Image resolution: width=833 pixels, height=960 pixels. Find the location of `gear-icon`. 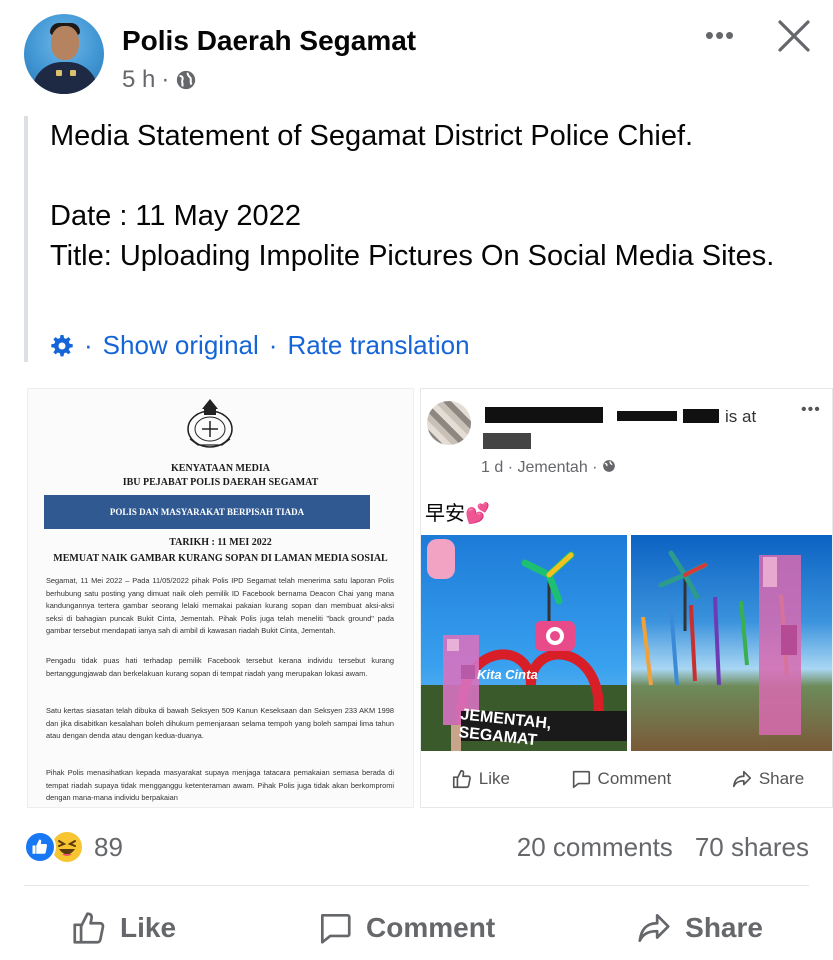

gear-icon is located at coordinates (62, 346).